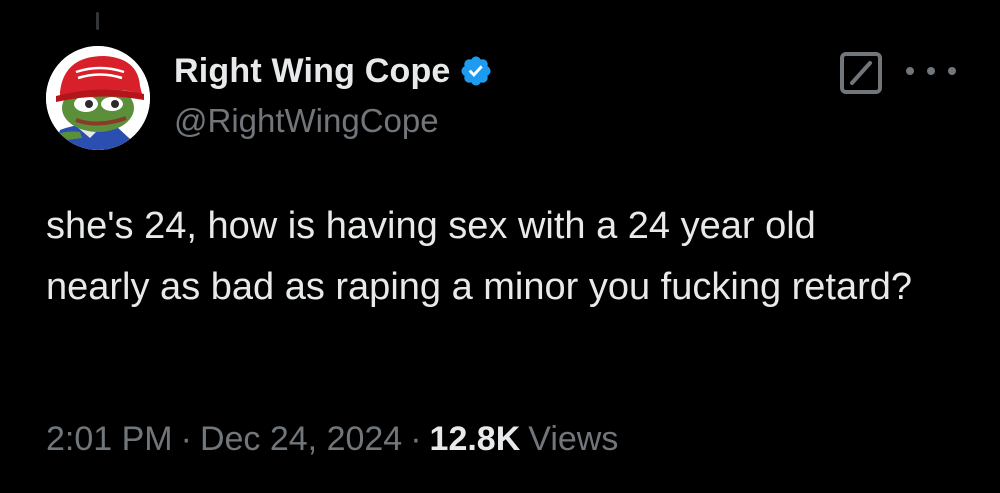 The height and width of the screenshot is (493, 1000). I want to click on grok-icon, so click(861, 73).